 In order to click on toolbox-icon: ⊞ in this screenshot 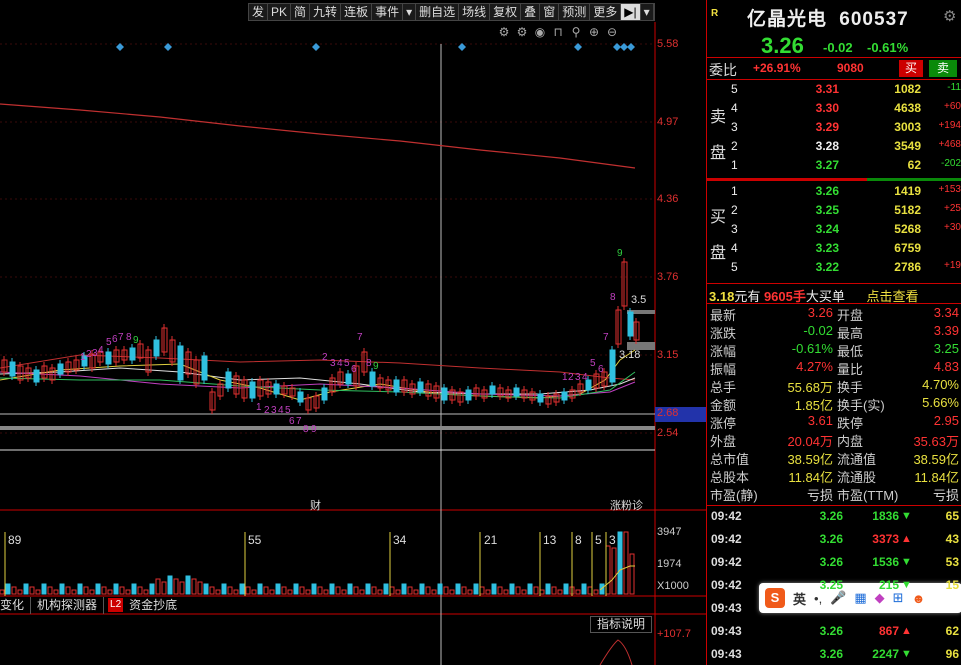, I will do `click(898, 598)`.